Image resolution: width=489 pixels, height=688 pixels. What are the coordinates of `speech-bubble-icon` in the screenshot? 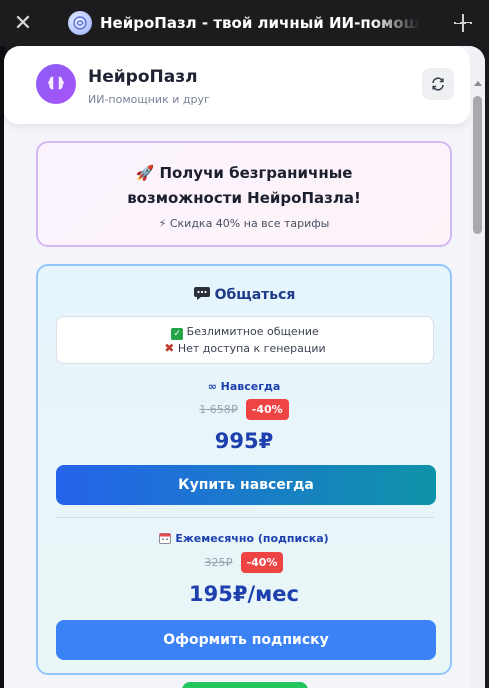 It's located at (202, 295).